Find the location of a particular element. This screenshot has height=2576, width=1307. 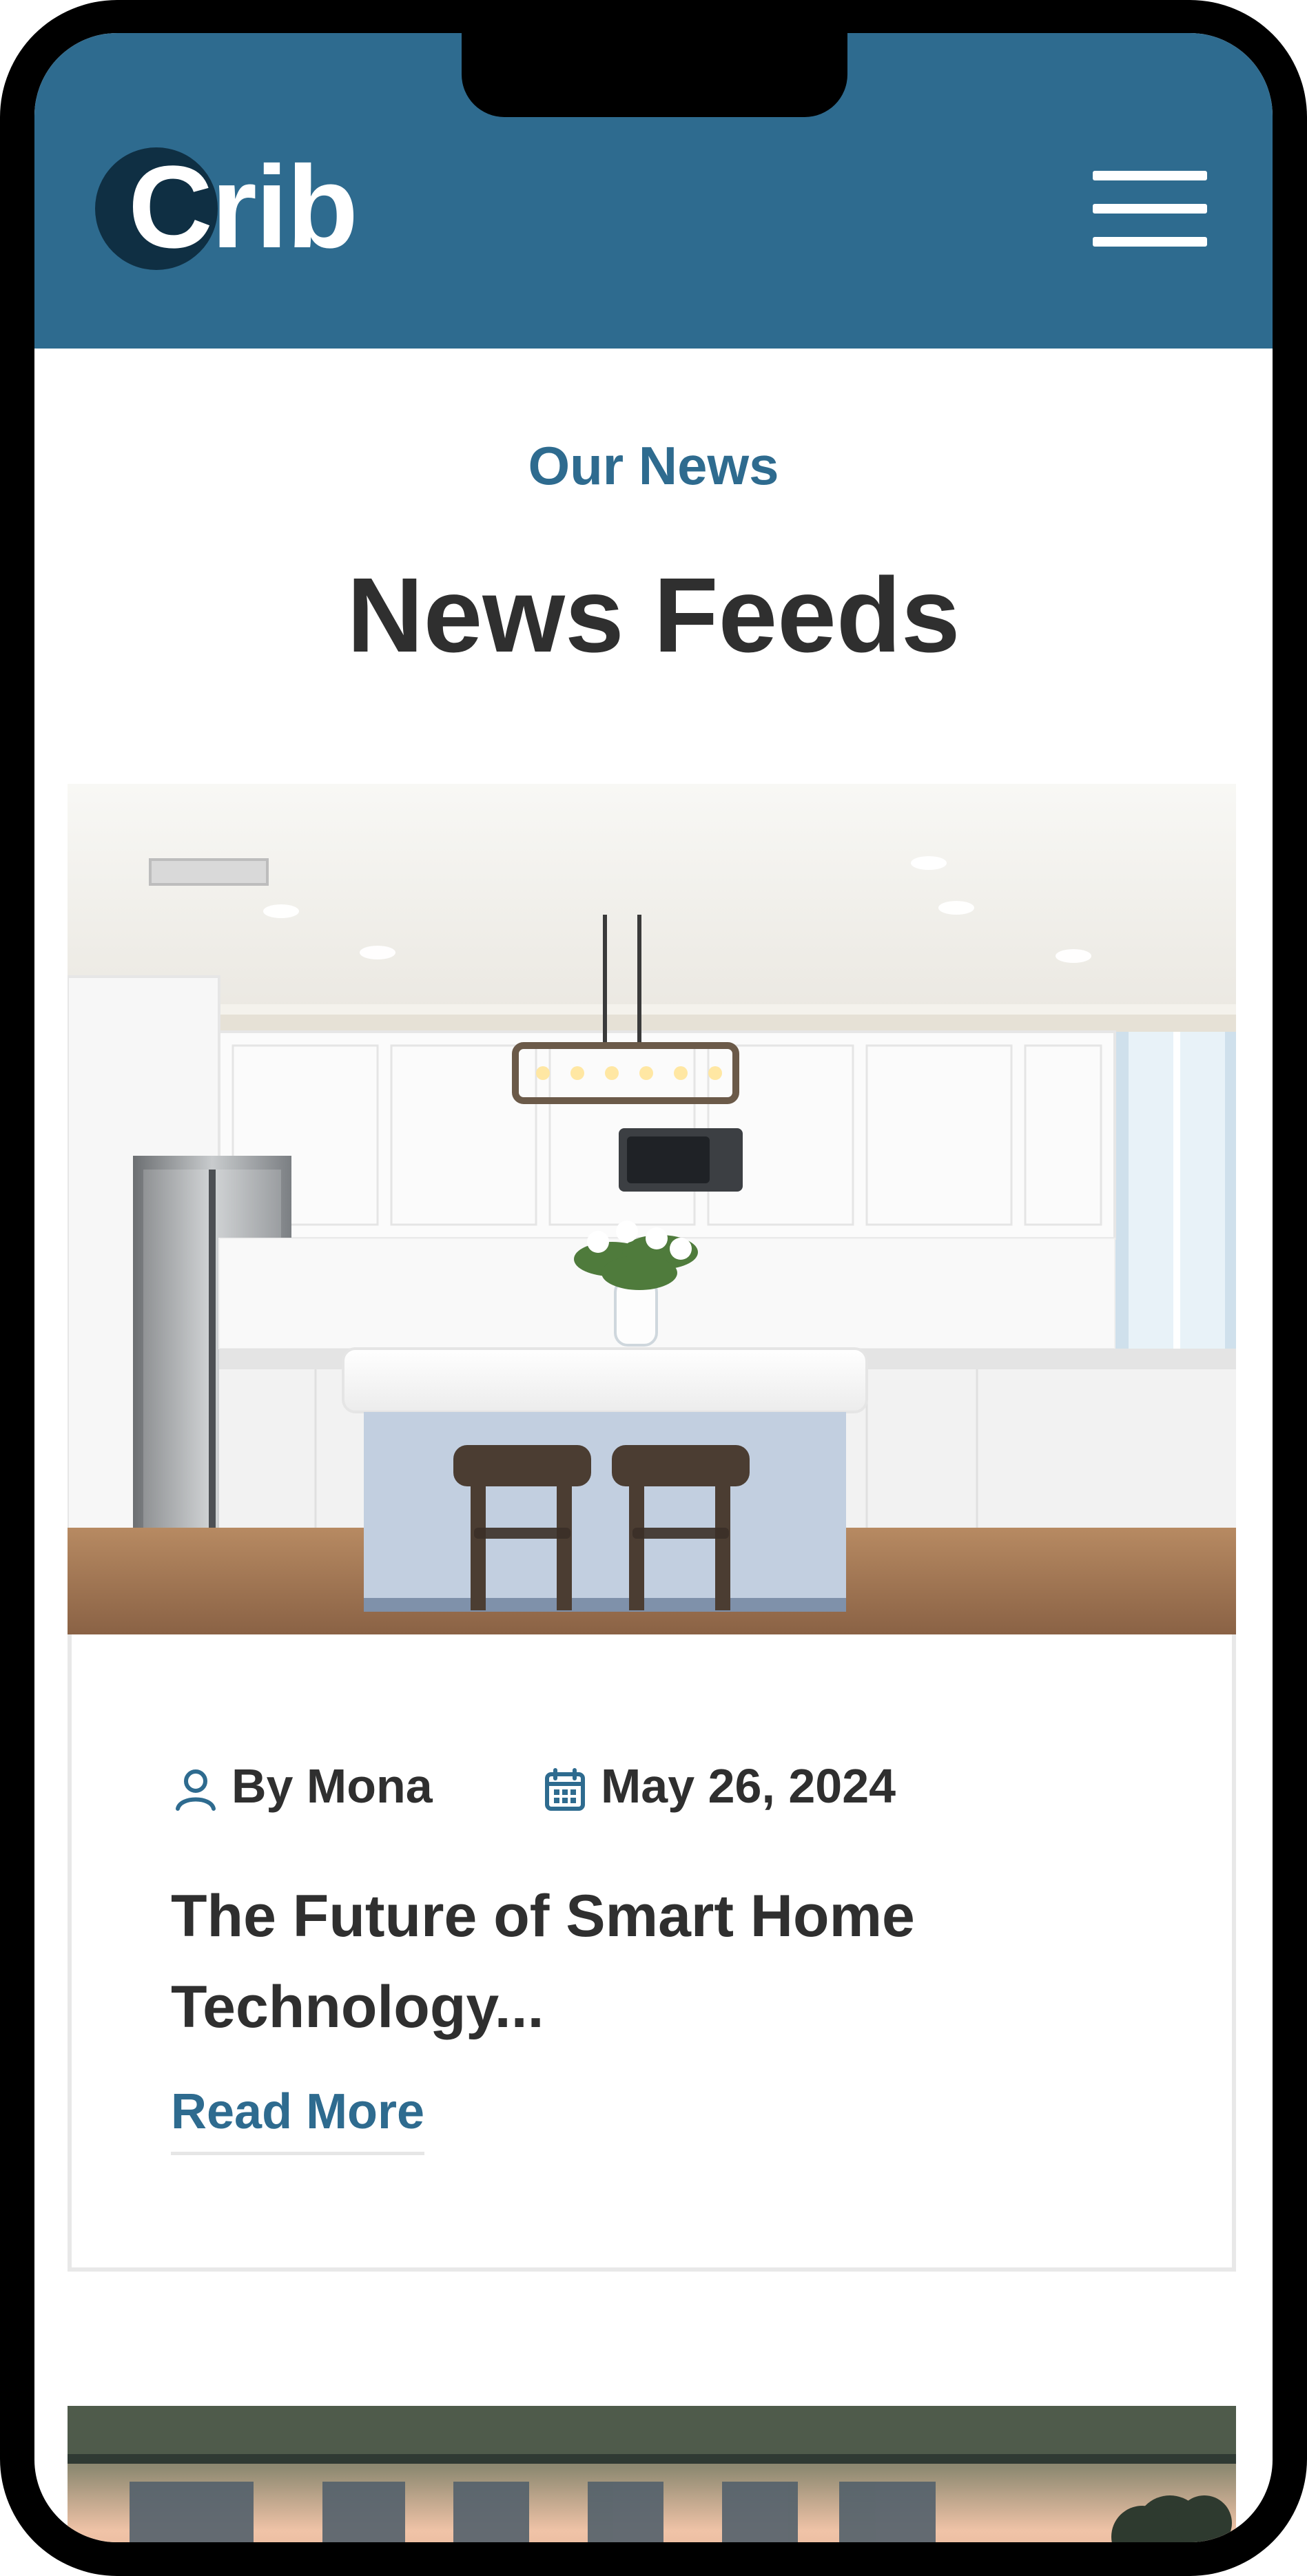

waterfront-photo is located at coordinates (652, 2474).